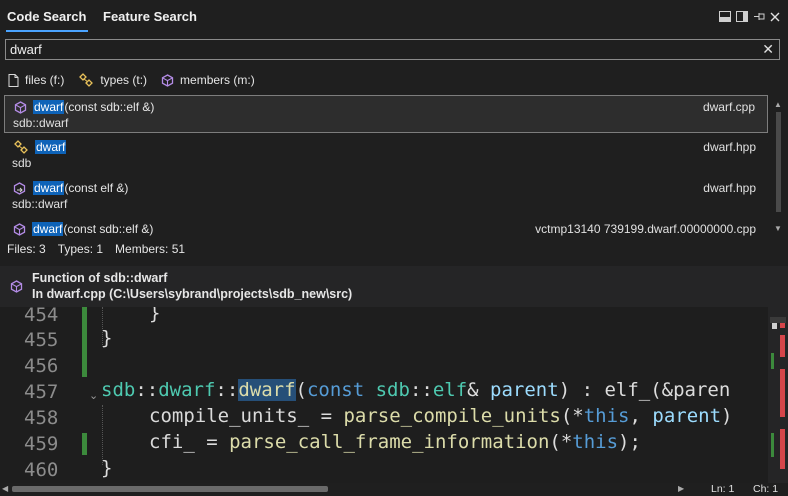  Describe the element at coordinates (47, 31) in the screenshot. I see `active-tab-indicator` at that location.